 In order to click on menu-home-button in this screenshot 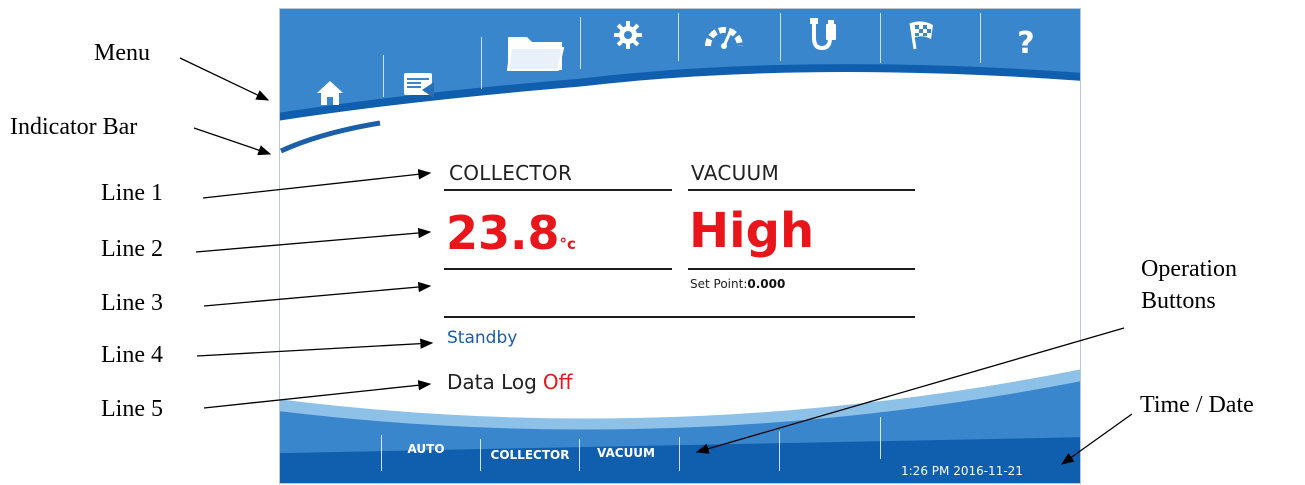, I will do `click(330, 93)`.